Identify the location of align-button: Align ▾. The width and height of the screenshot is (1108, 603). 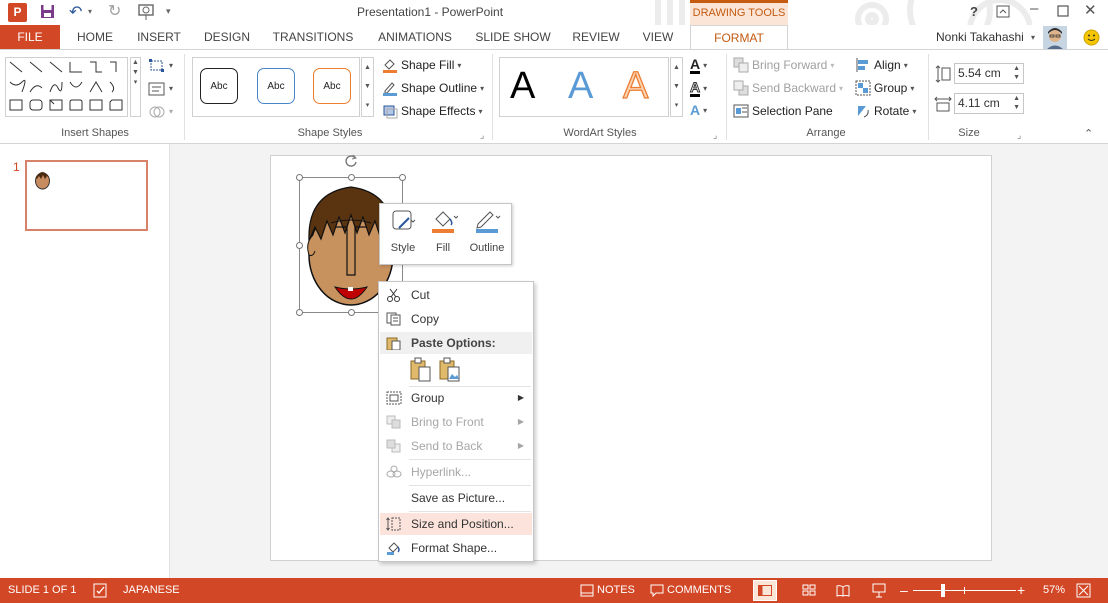
(881, 65).